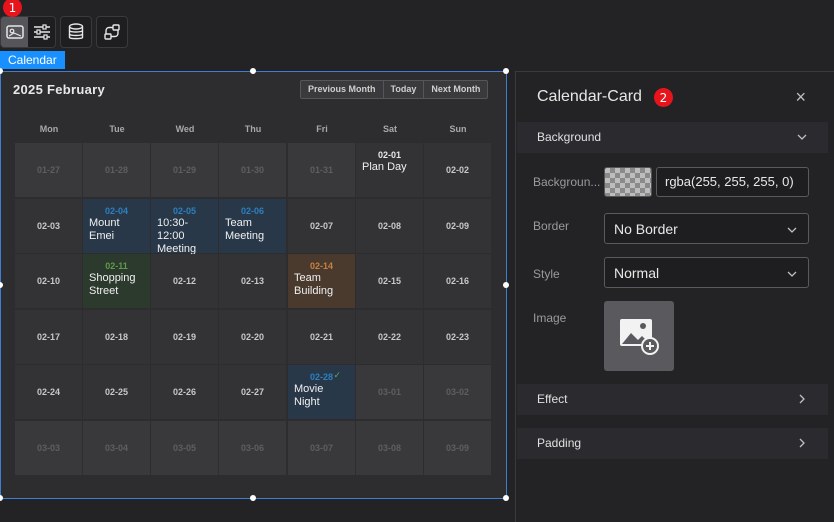 The image size is (834, 522). Describe the element at coordinates (253, 498) in the screenshot. I see `resize-handle-s` at that location.